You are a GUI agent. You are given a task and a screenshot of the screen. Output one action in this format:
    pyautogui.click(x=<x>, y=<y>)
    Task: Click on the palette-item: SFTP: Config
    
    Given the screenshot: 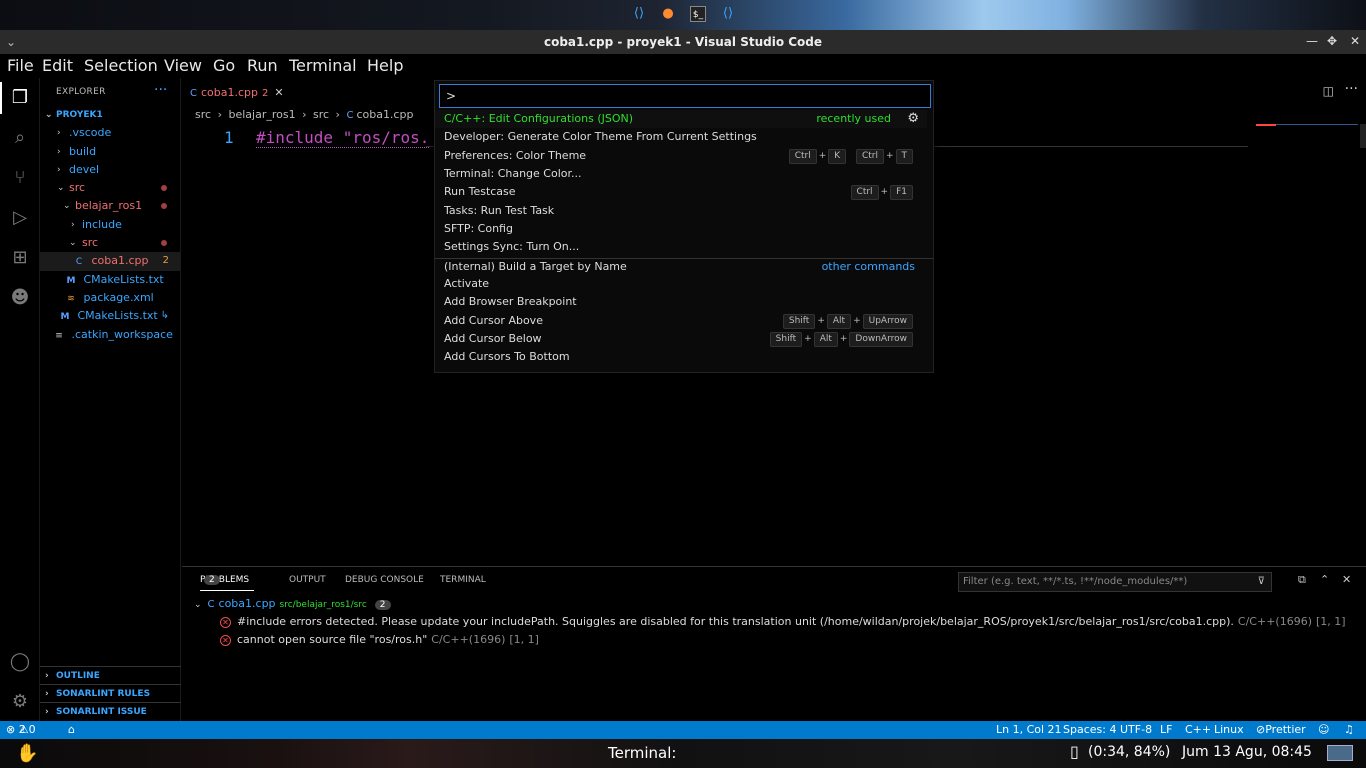 What is the action you would take?
    pyautogui.click(x=681, y=229)
    